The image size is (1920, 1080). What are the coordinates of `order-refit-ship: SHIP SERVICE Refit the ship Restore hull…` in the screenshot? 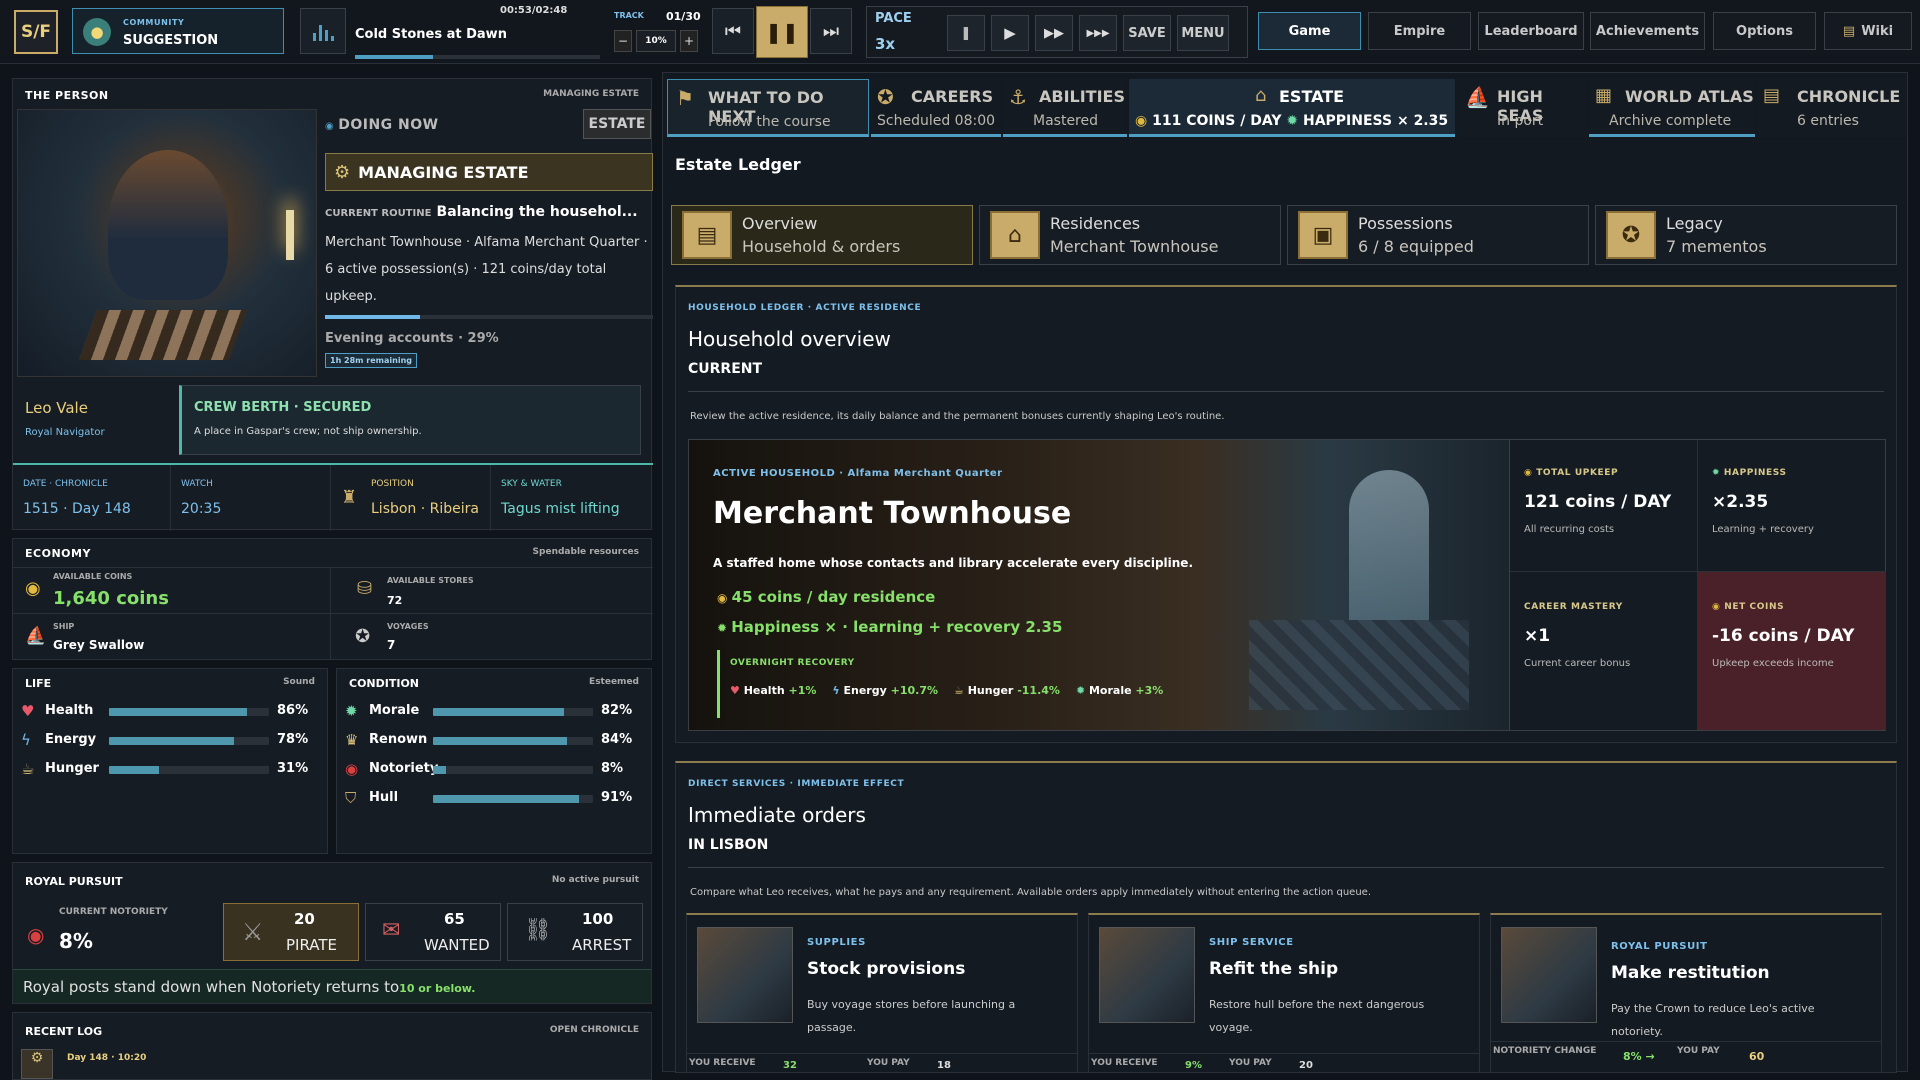 It's located at (1284, 993).